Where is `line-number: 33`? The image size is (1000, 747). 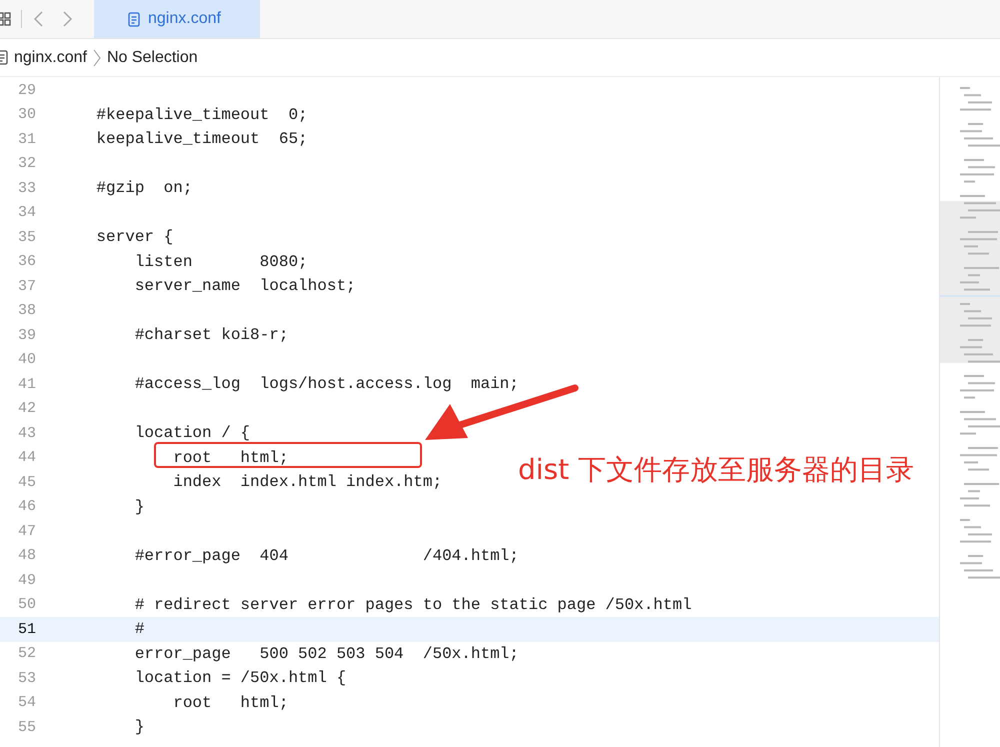 line-number: 33 is located at coordinates (26, 188).